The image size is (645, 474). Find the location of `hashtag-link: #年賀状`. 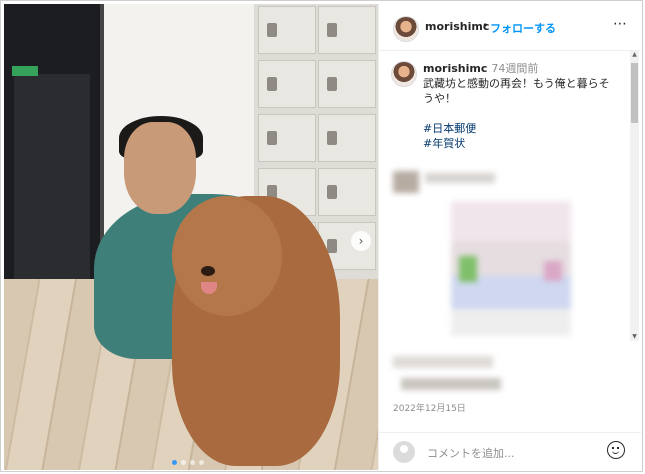

hashtag-link: #年賀状 is located at coordinates (444, 143).